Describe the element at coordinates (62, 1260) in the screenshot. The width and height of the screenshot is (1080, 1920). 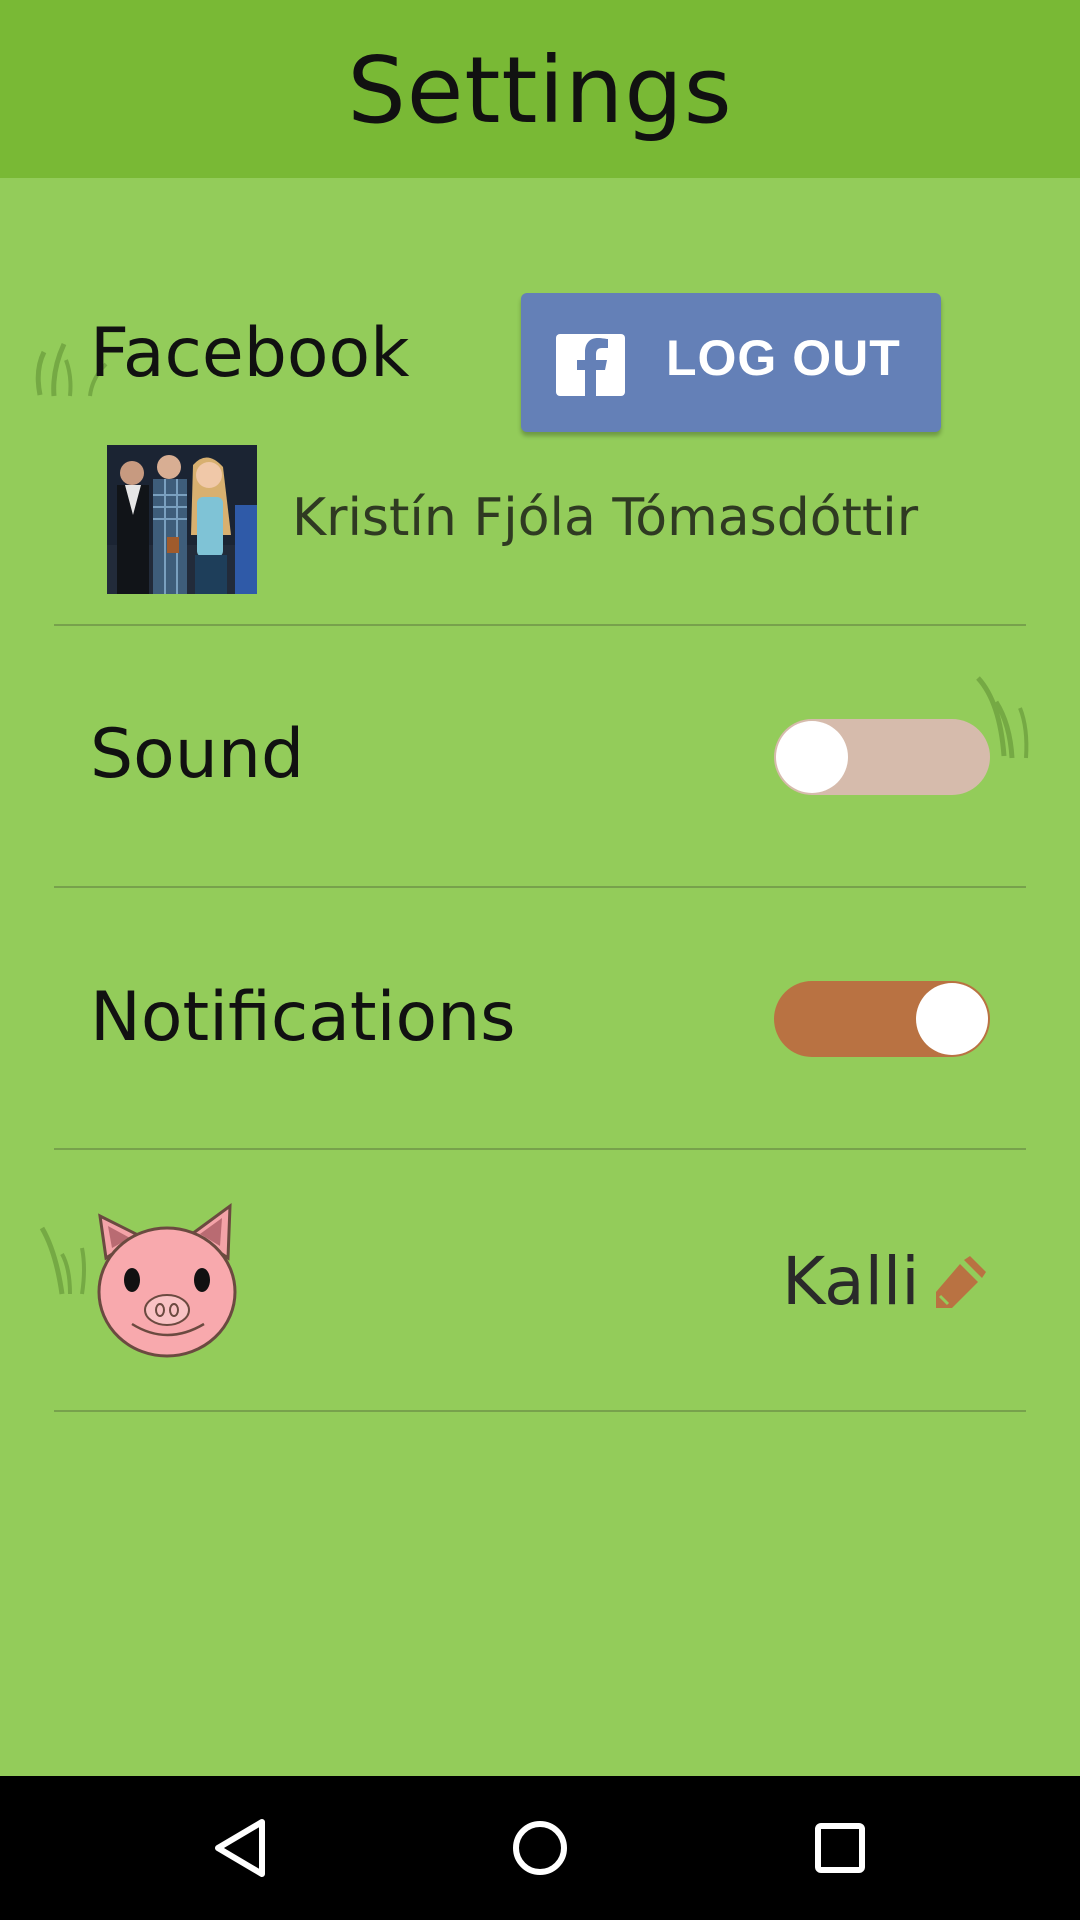
I see `grass-decoration` at that location.